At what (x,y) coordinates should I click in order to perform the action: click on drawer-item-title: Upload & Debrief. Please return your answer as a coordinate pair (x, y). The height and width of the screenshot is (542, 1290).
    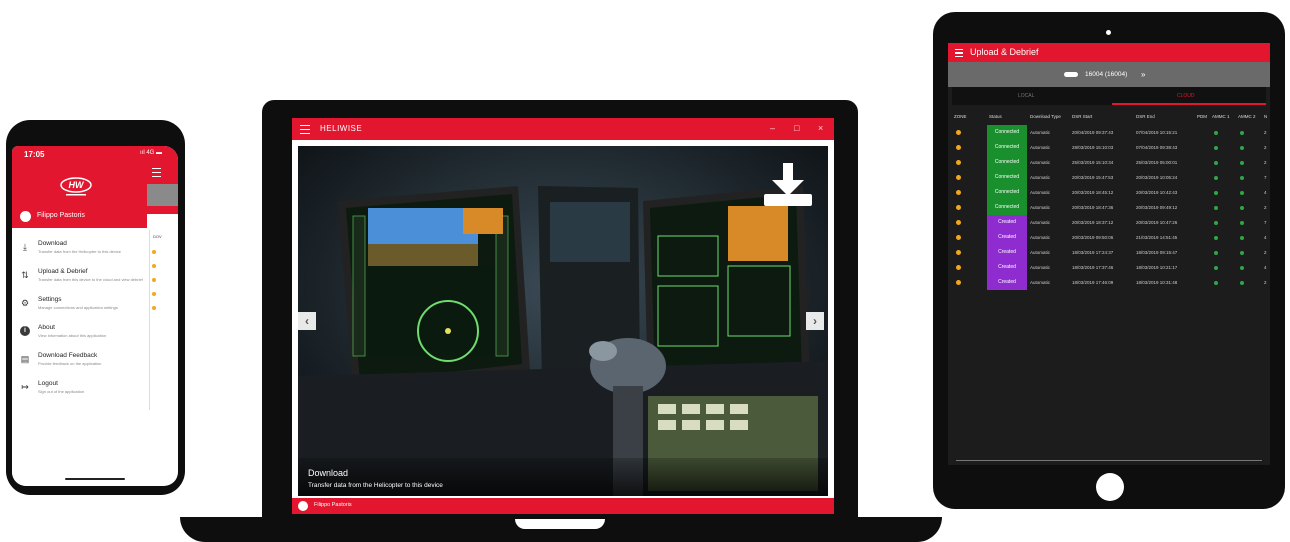
    Looking at the image, I should click on (63, 271).